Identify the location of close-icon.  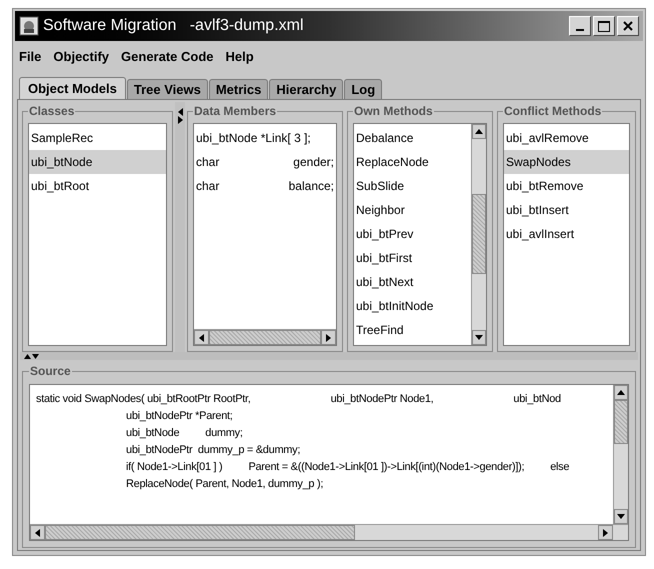
(628, 26).